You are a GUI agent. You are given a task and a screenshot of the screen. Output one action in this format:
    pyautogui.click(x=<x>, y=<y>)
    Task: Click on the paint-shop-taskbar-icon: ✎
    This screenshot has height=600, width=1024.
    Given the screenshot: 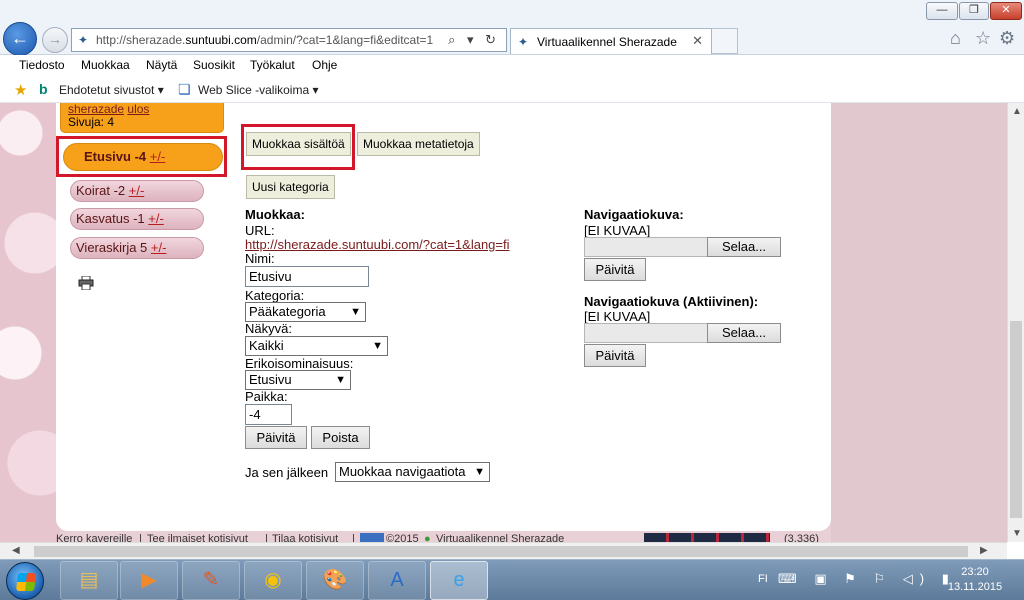 What is the action you would take?
    pyautogui.click(x=211, y=580)
    